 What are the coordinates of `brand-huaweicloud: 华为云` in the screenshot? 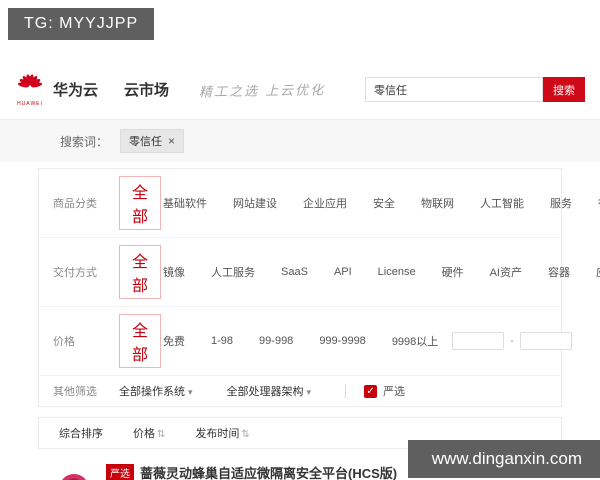 It's located at (75, 89).